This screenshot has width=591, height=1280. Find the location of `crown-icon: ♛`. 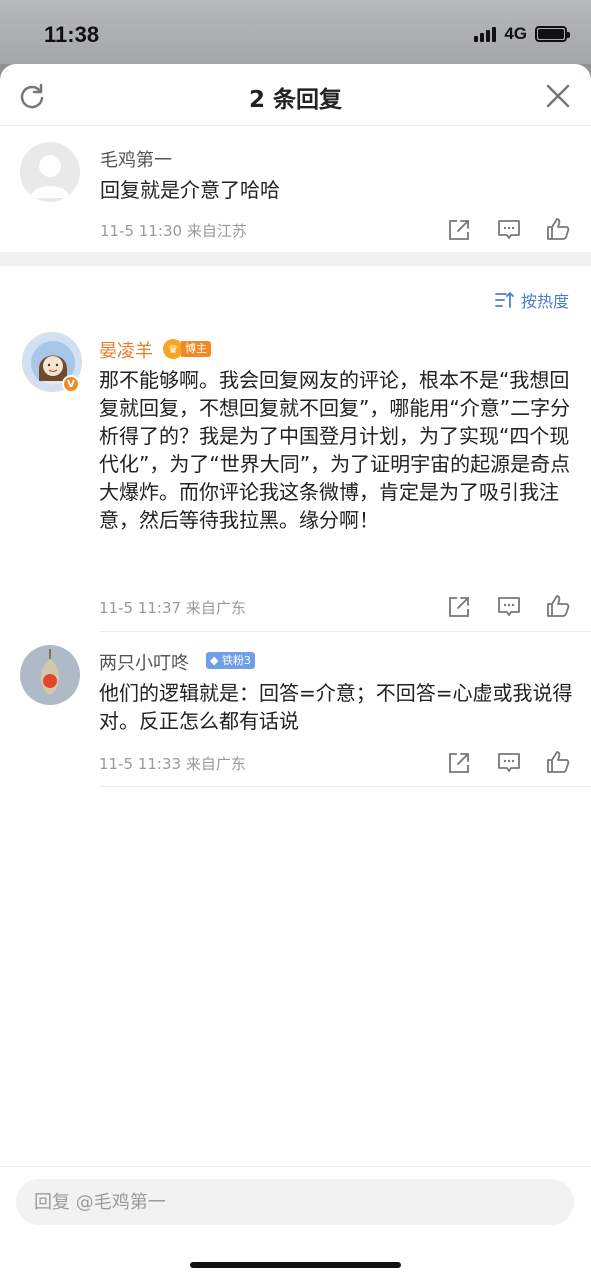

crown-icon: ♛ is located at coordinates (173, 349).